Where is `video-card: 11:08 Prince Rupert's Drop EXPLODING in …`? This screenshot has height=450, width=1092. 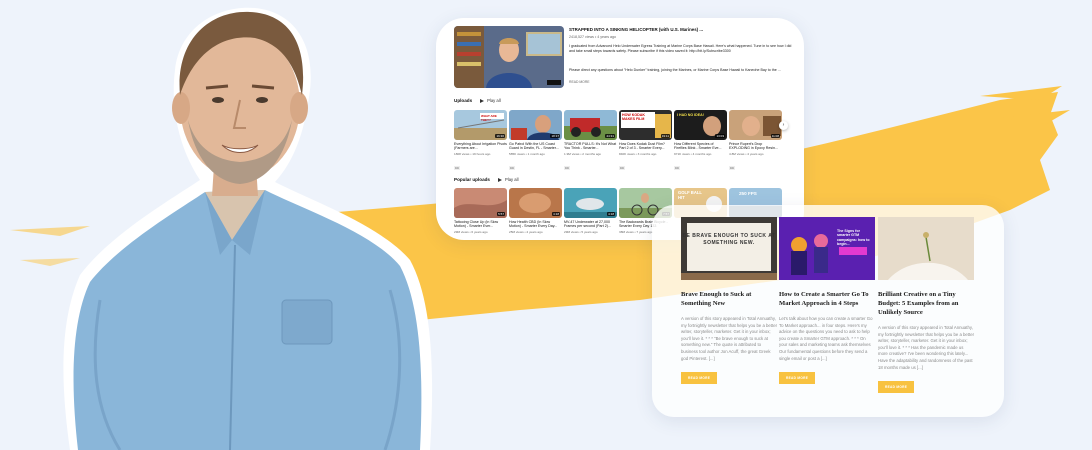 video-card: 11:08 Prince Rupert's Drop EXPLODING in … is located at coordinates (755, 142).